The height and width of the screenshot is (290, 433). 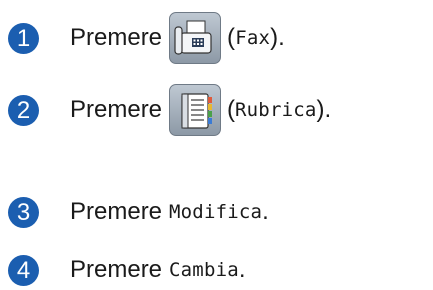 I want to click on step-2: 2 Premere ( Rubrica )., so click(x=166, y=110).